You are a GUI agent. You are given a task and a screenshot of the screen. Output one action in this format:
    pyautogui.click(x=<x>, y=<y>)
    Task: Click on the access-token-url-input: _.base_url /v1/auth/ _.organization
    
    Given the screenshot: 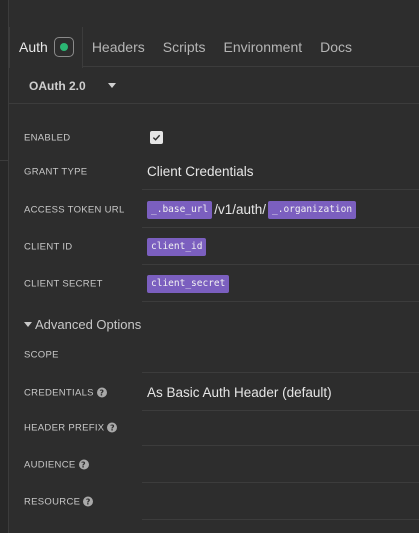 What is the action you would take?
    pyautogui.click(x=283, y=209)
    